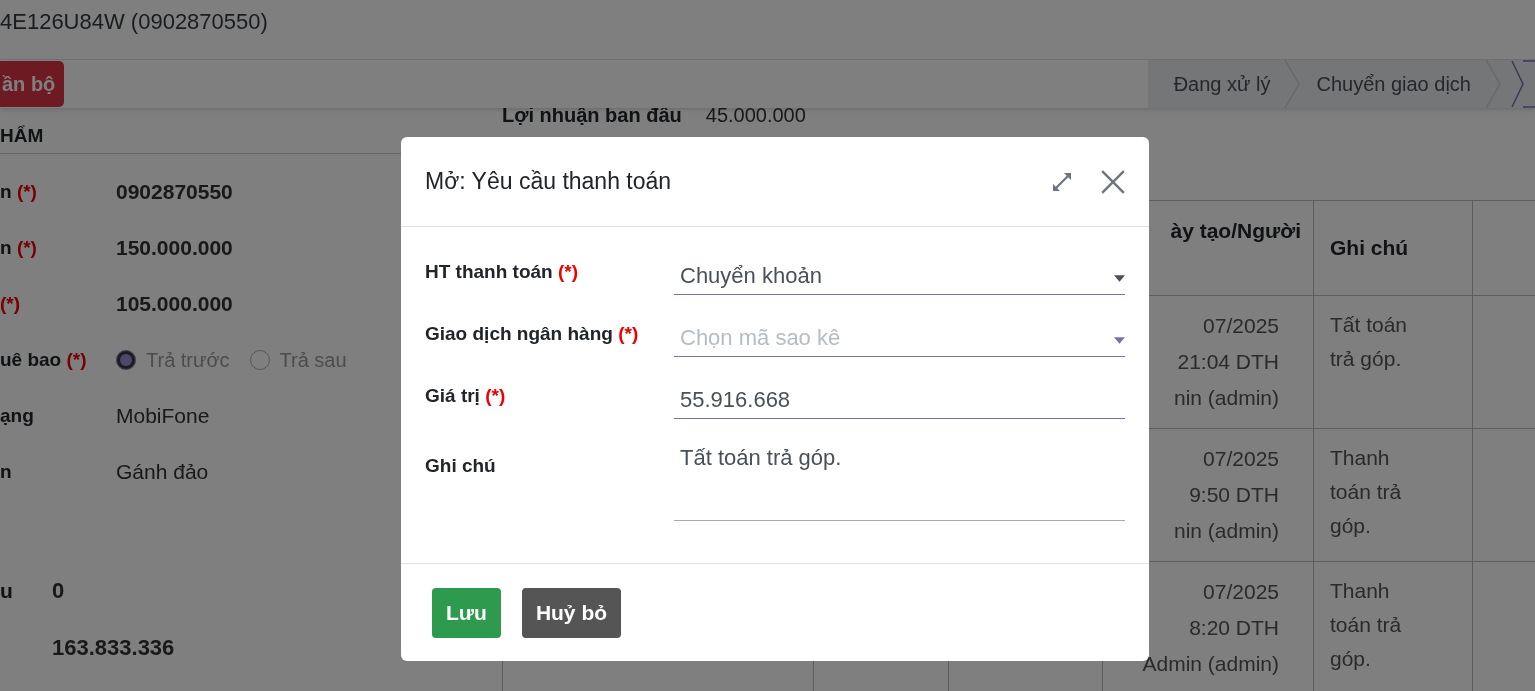 Image resolution: width=1535 pixels, height=691 pixels. I want to click on field-value: 45.000.000, so click(755, 117).